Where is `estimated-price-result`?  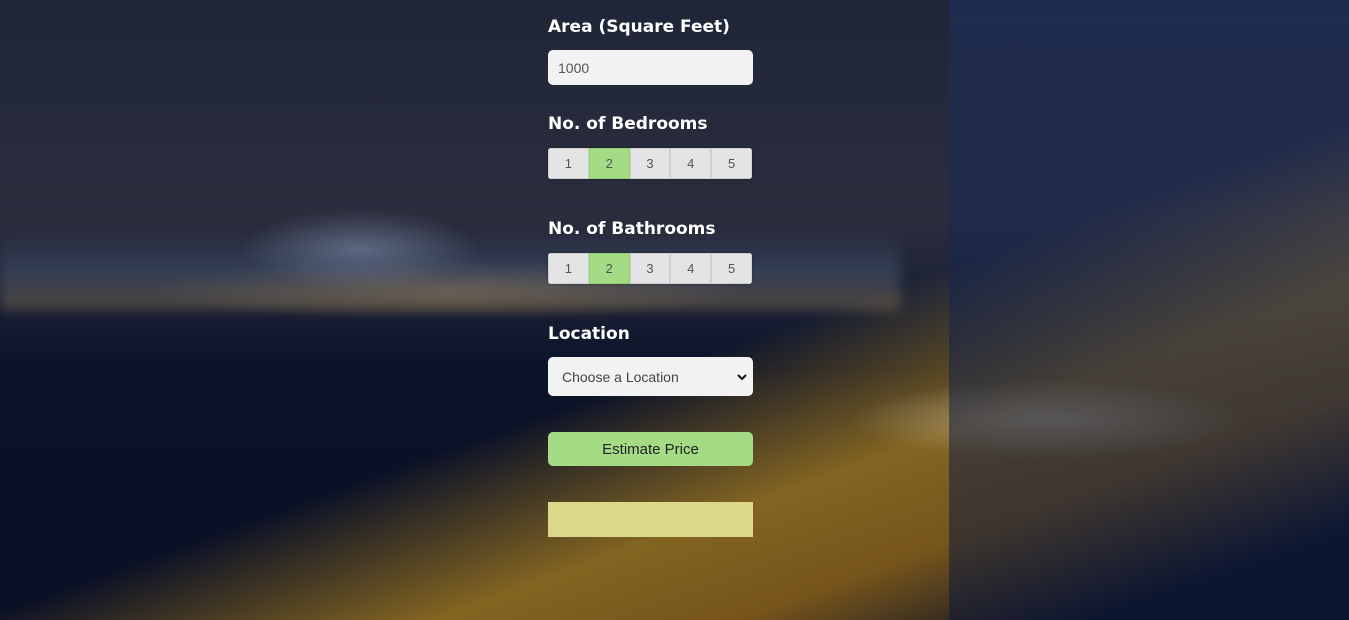
estimated-price-result is located at coordinates (650, 519).